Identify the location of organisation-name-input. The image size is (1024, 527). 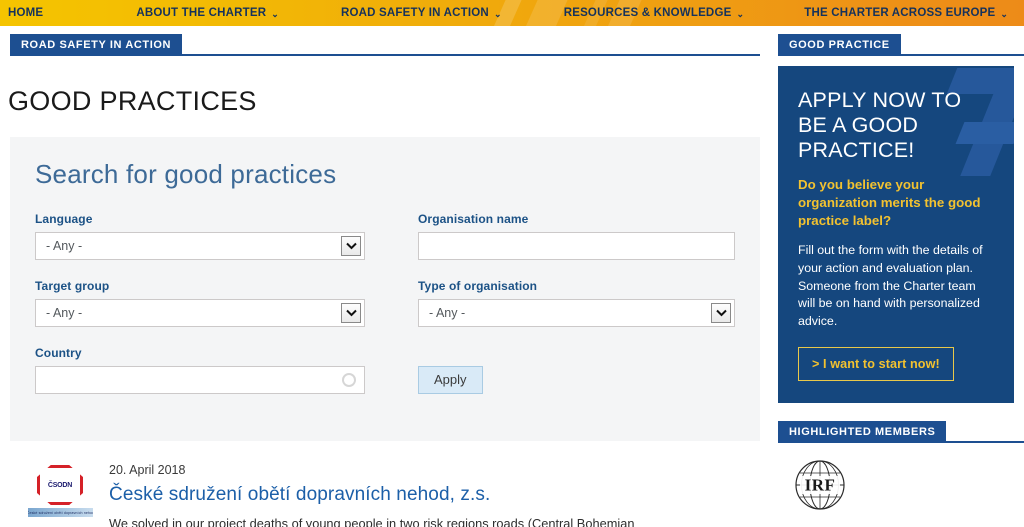
(576, 246).